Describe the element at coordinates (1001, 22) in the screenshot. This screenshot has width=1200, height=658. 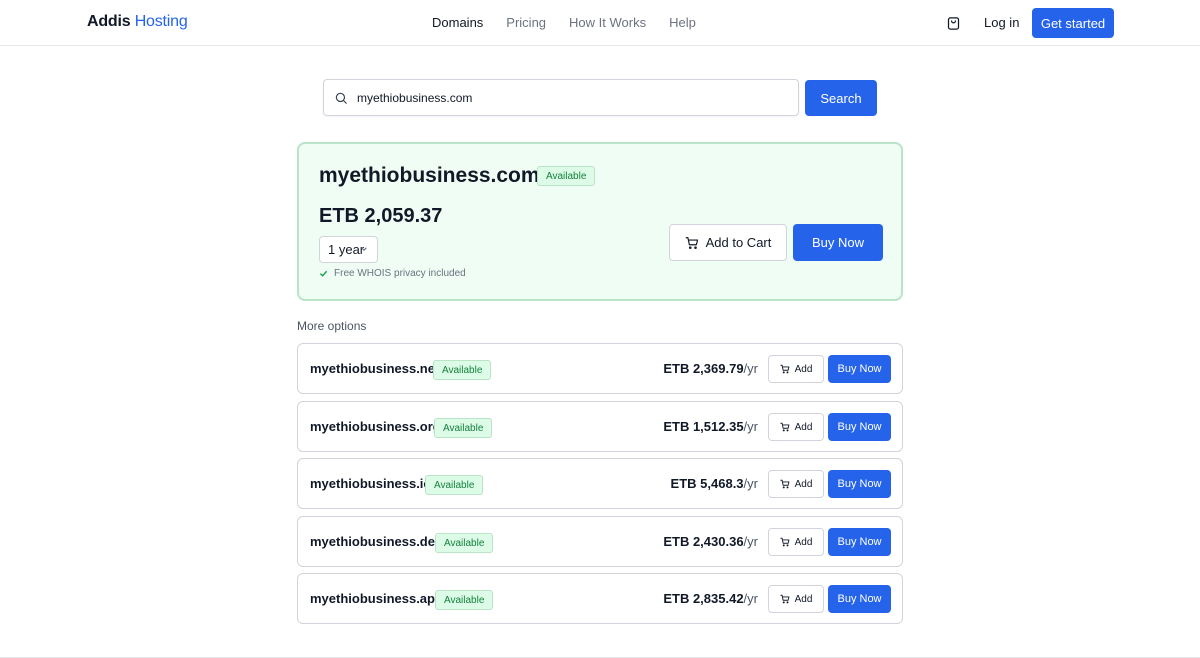
I see `login-link: Log in` at that location.